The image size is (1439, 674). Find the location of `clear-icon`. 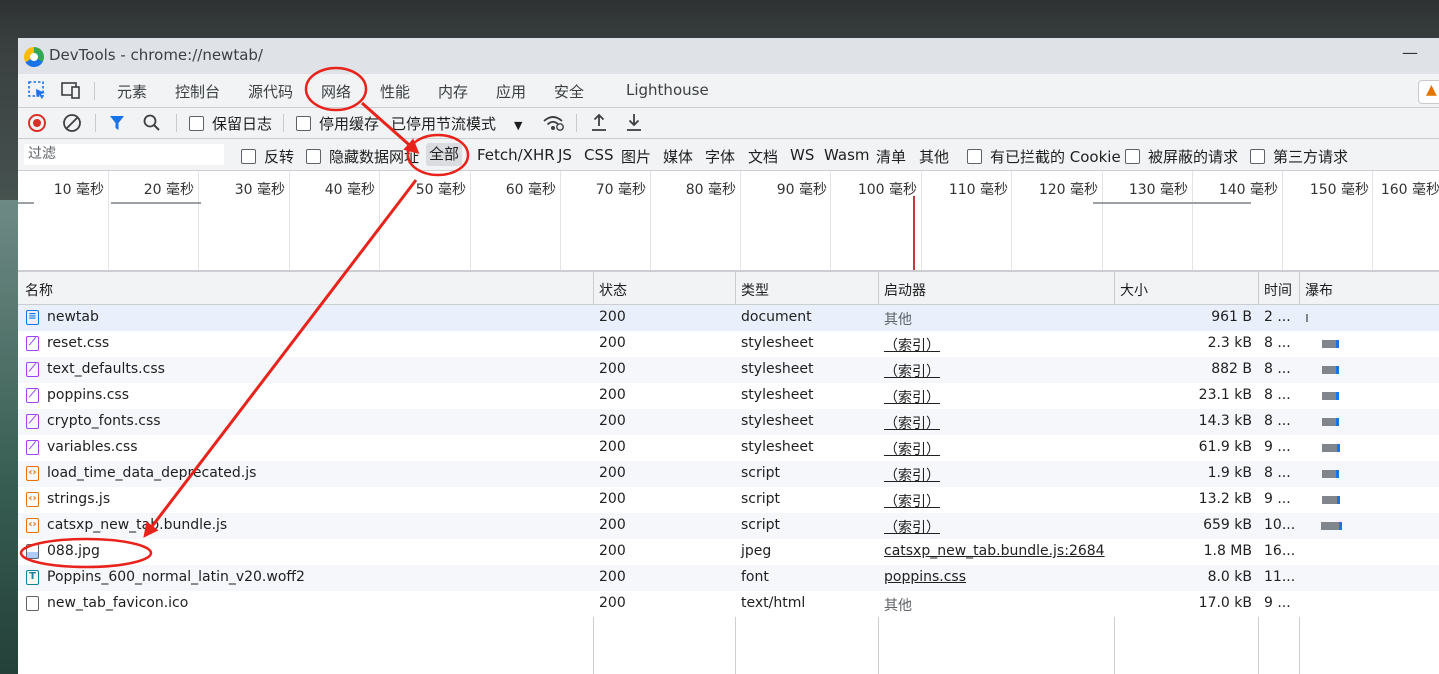

clear-icon is located at coordinates (72, 123).